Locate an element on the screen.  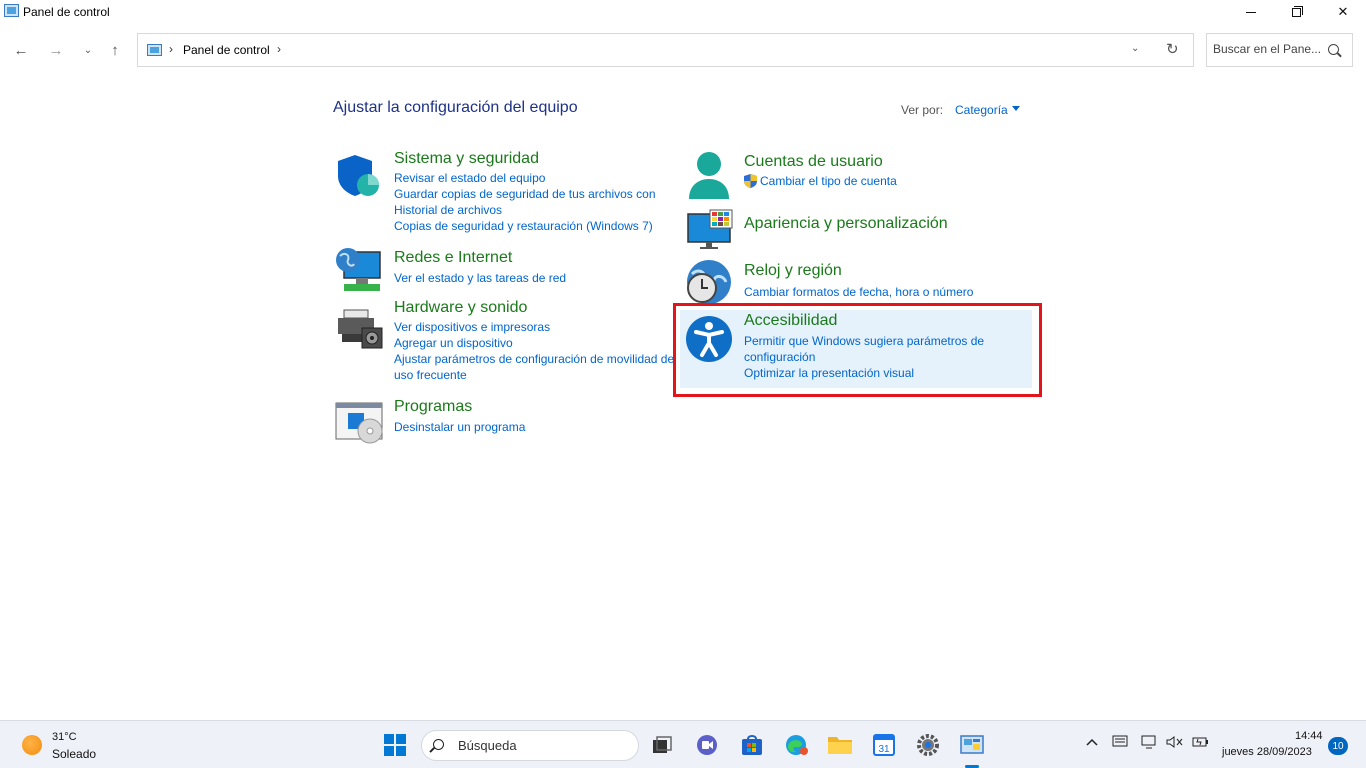
weather-temperature: 31°C is located at coordinates (64, 737).